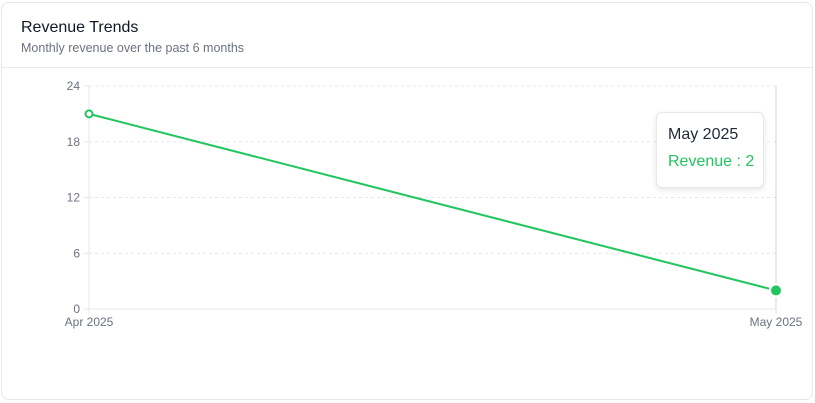  Describe the element at coordinates (703, 134) in the screenshot. I see `tooltip-title: May 2025` at that location.